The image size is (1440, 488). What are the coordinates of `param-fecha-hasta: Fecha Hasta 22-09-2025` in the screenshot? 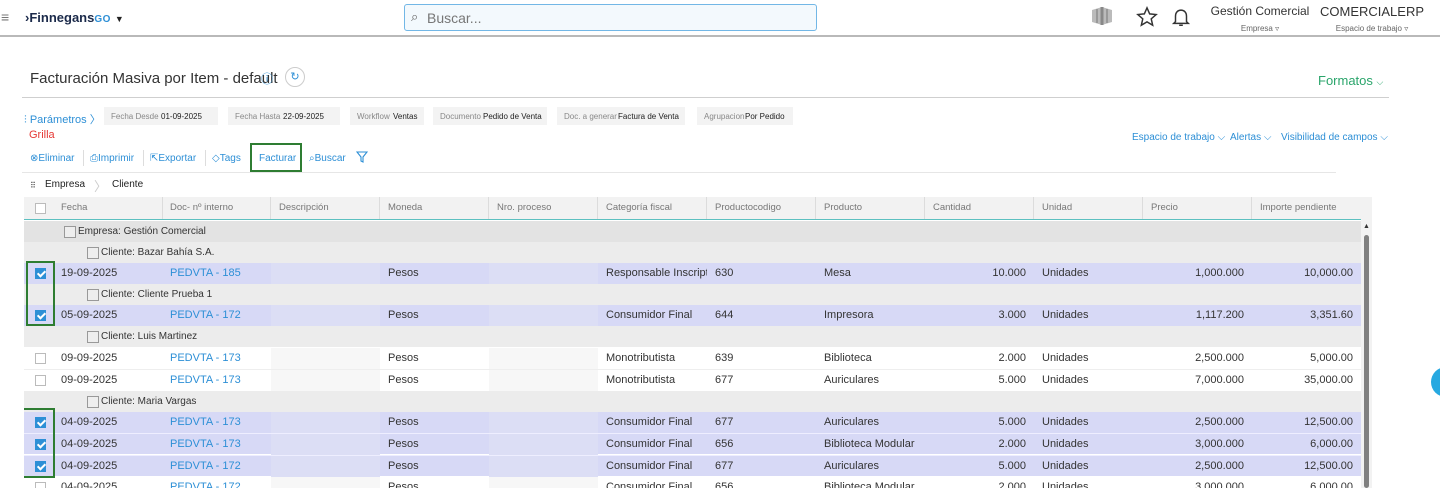 It's located at (284, 116).